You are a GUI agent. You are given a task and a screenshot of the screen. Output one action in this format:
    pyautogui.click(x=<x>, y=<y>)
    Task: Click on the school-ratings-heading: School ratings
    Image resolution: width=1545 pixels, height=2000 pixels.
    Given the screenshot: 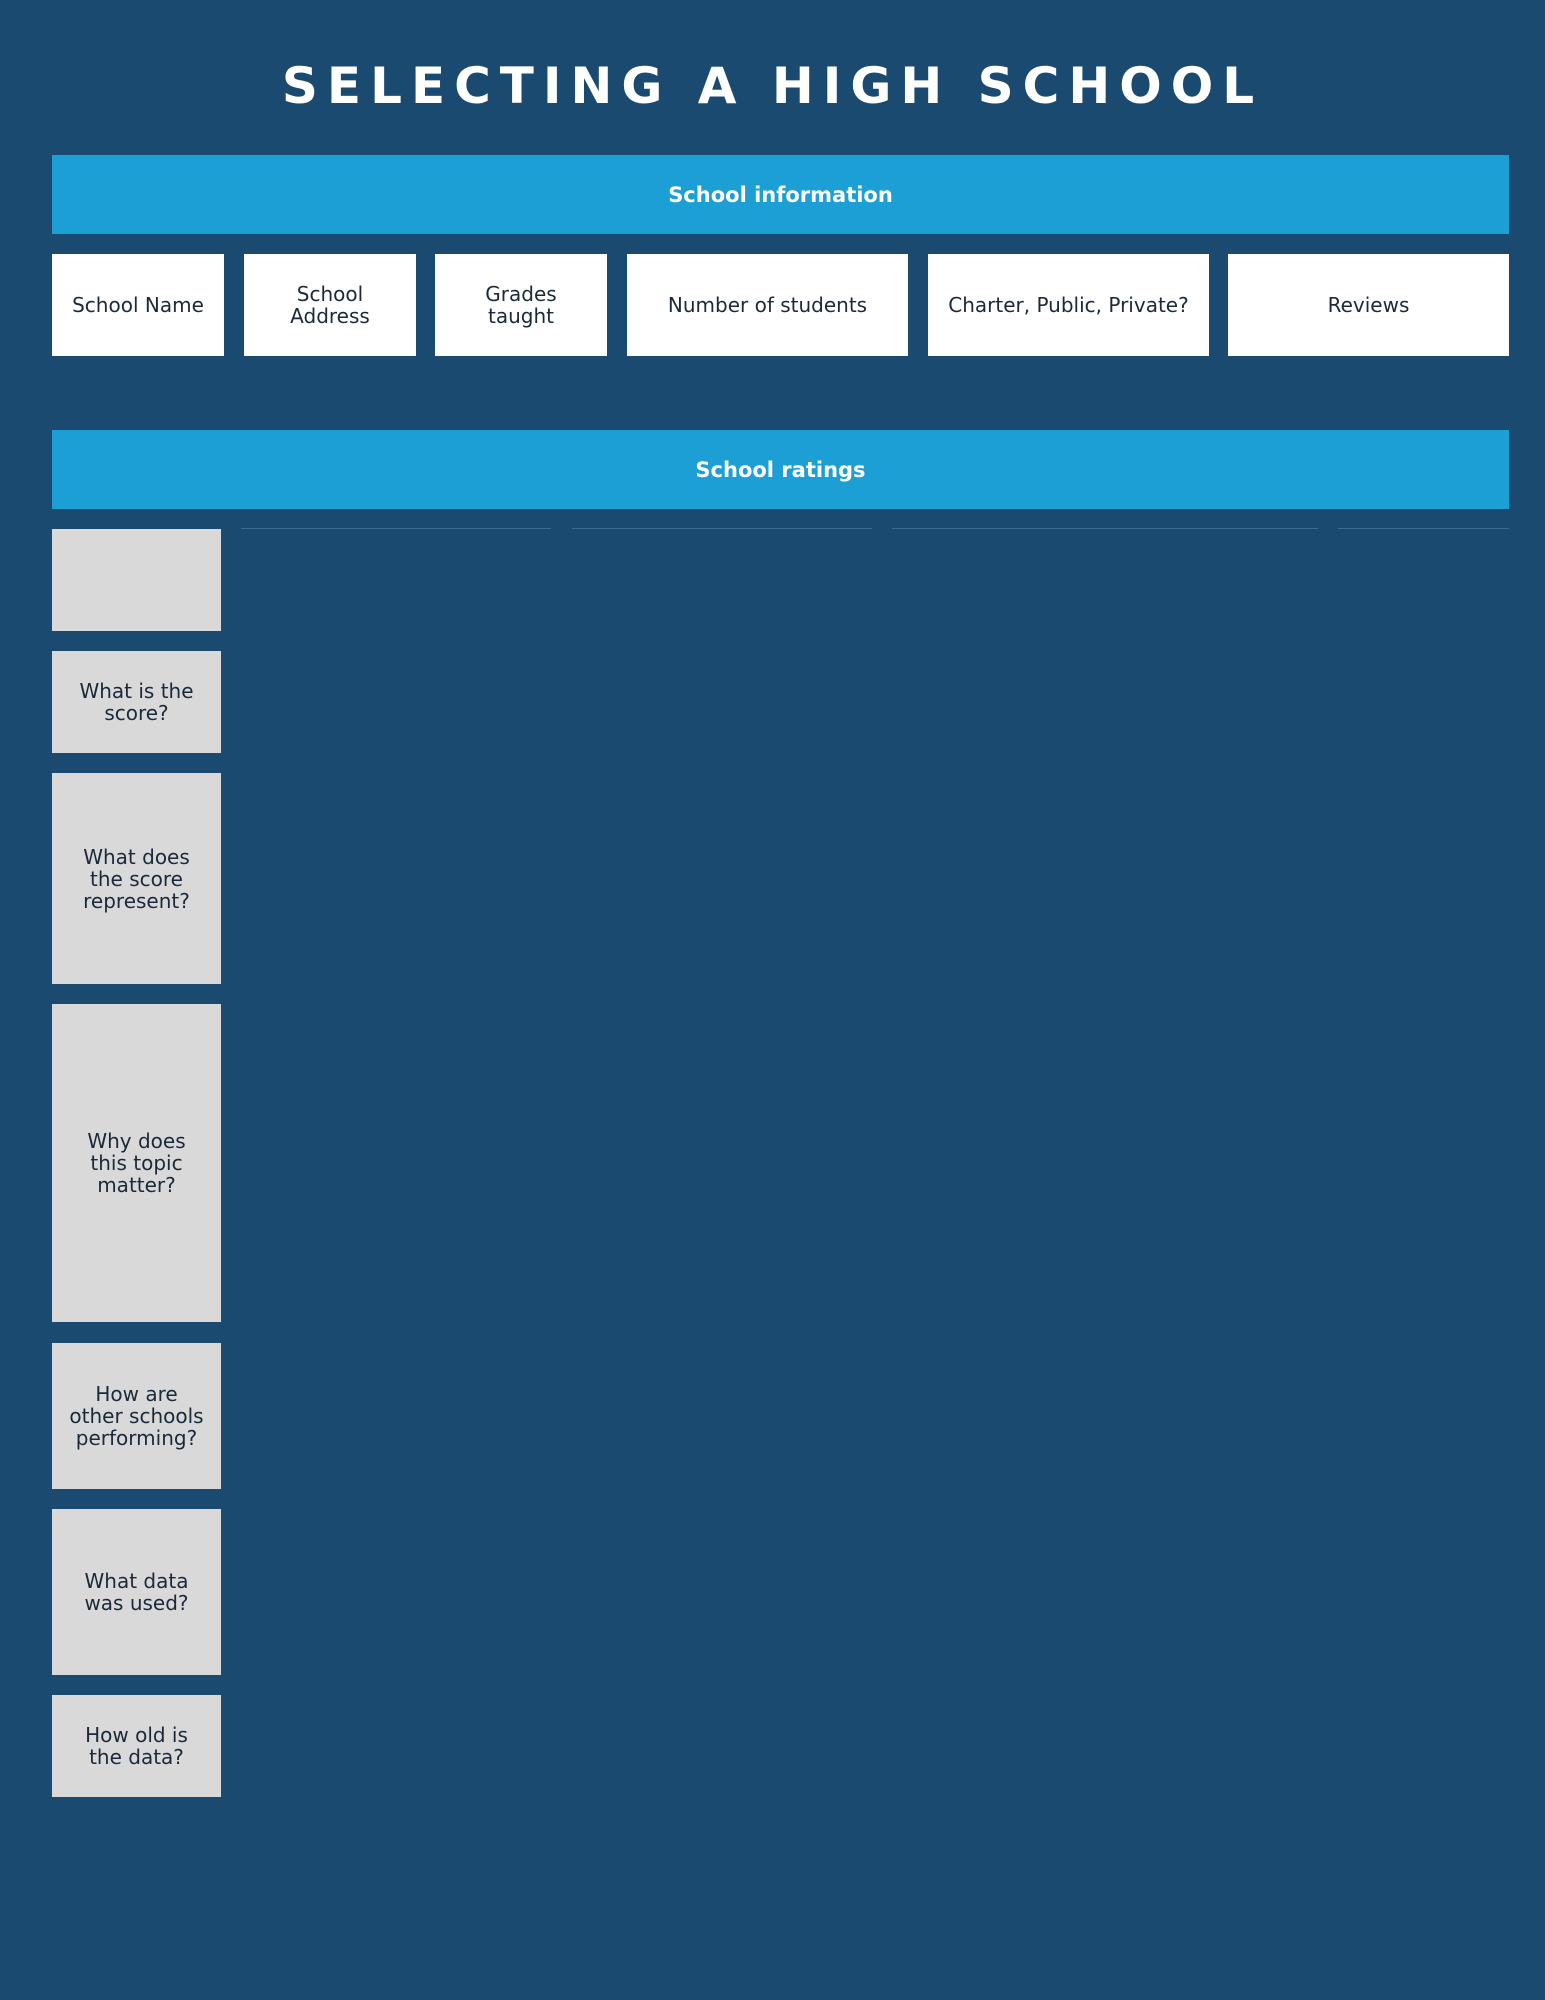 What is the action you would take?
    pyautogui.click(x=780, y=469)
    